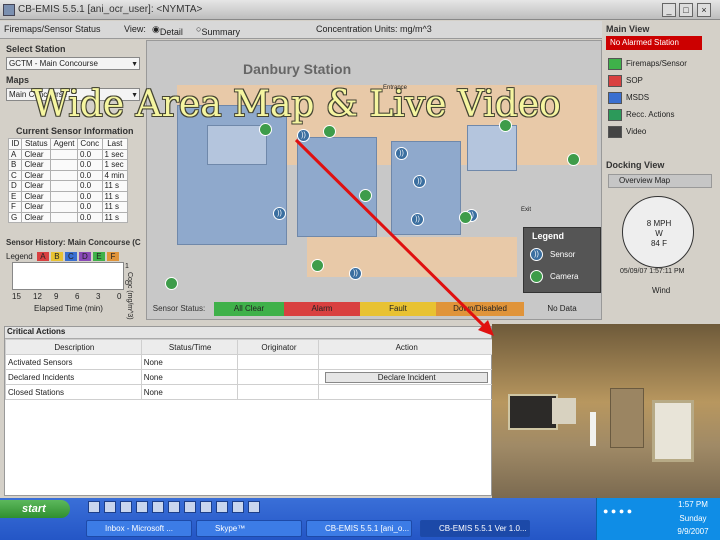 The image size is (720, 540). Describe the element at coordinates (249, 528) in the screenshot. I see `taskbar-task: Skype™` at that location.